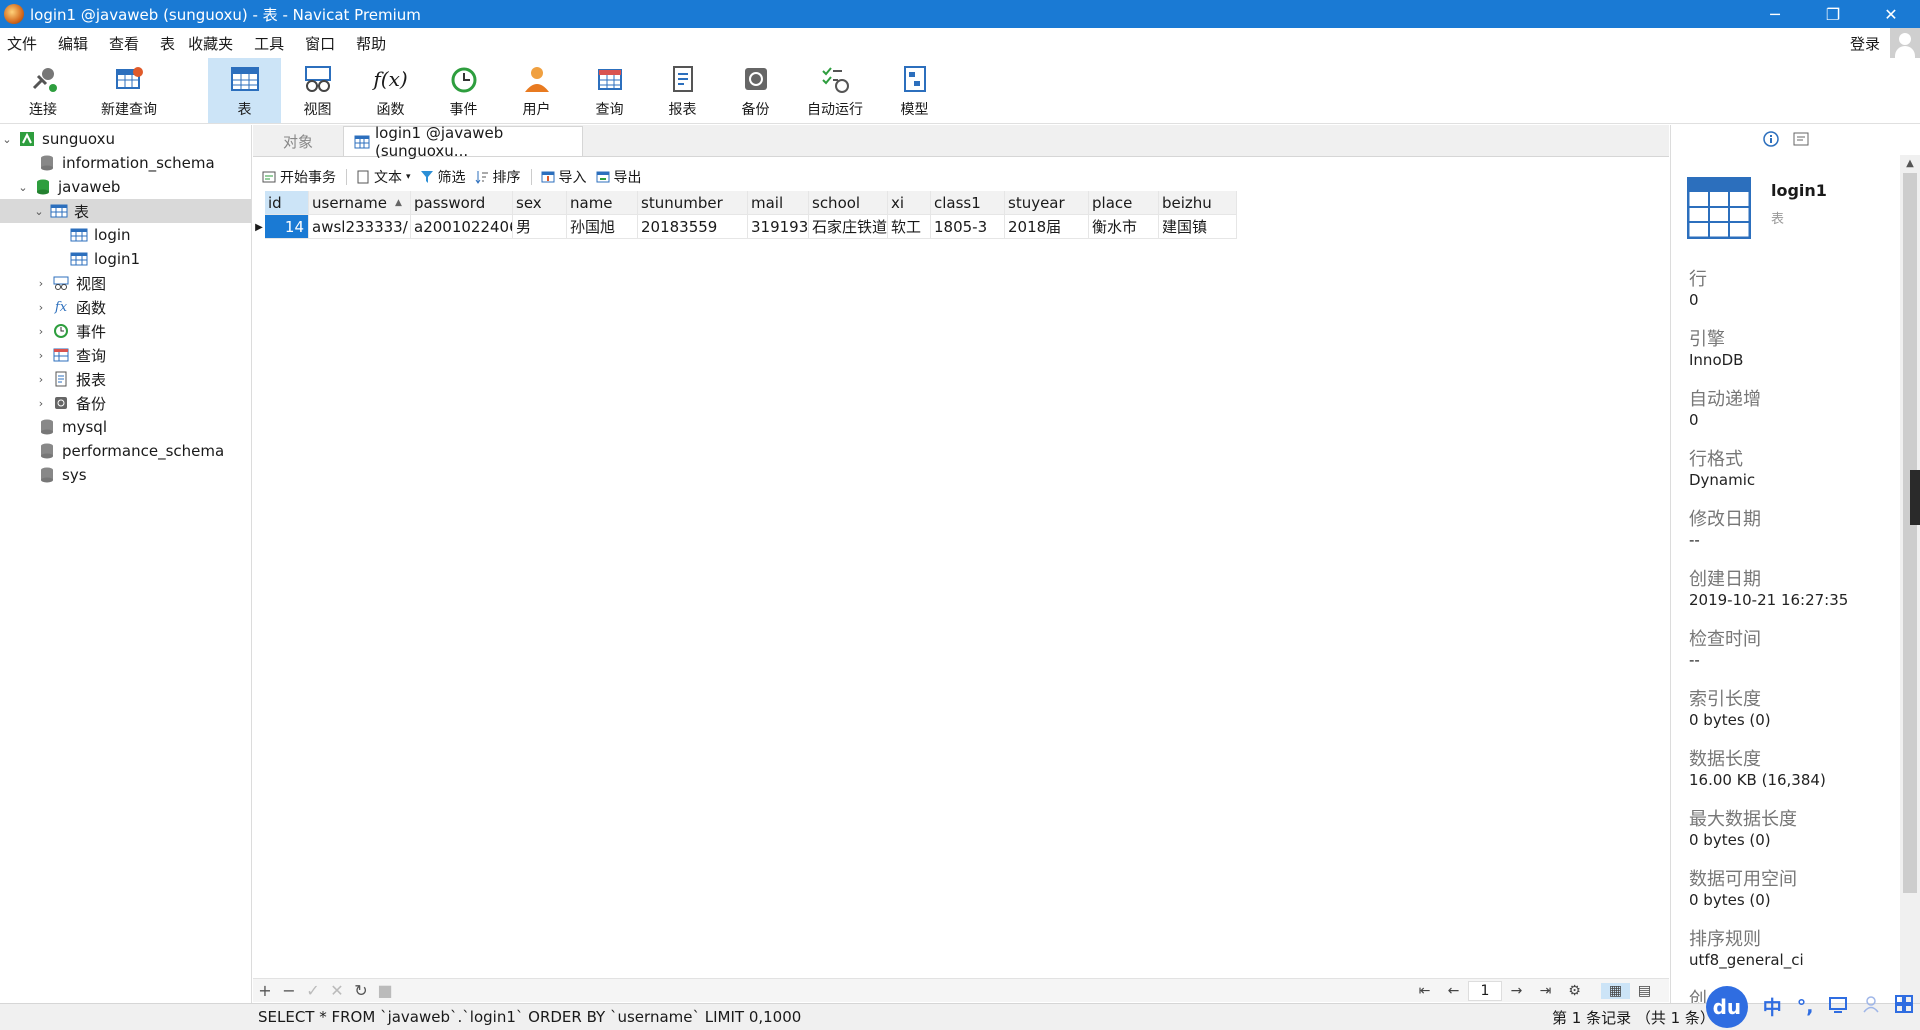  Describe the element at coordinates (57, 139) in the screenshot. I see `tree-connection: ⌄ sunguoxu` at that location.